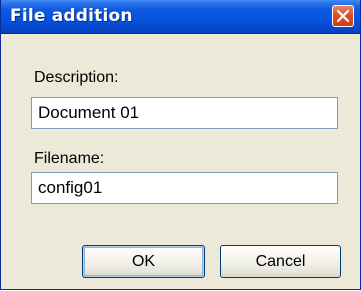  I want to click on close-icon, so click(343, 16).